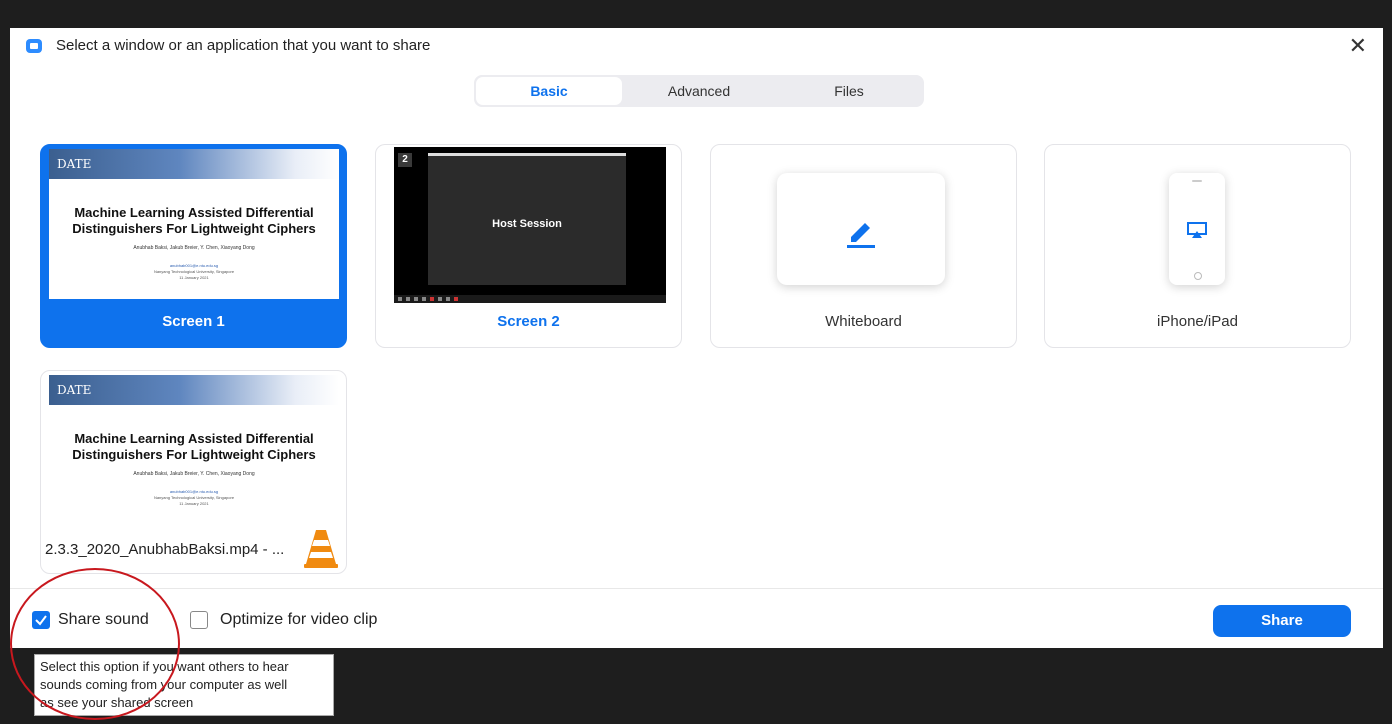 This screenshot has width=1392, height=724. I want to click on screen-2-thumbnail: 2 Host Session, so click(530, 225).